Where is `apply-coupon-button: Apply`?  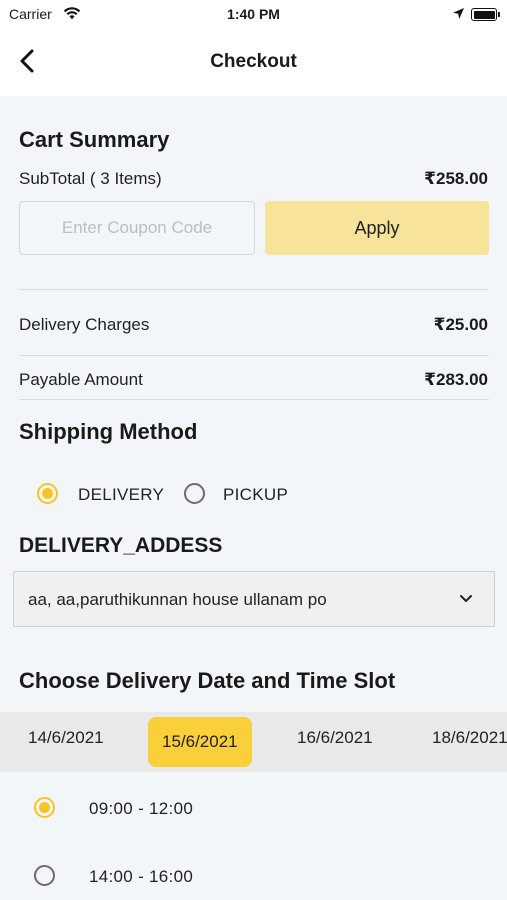 apply-coupon-button: Apply is located at coordinates (377, 228).